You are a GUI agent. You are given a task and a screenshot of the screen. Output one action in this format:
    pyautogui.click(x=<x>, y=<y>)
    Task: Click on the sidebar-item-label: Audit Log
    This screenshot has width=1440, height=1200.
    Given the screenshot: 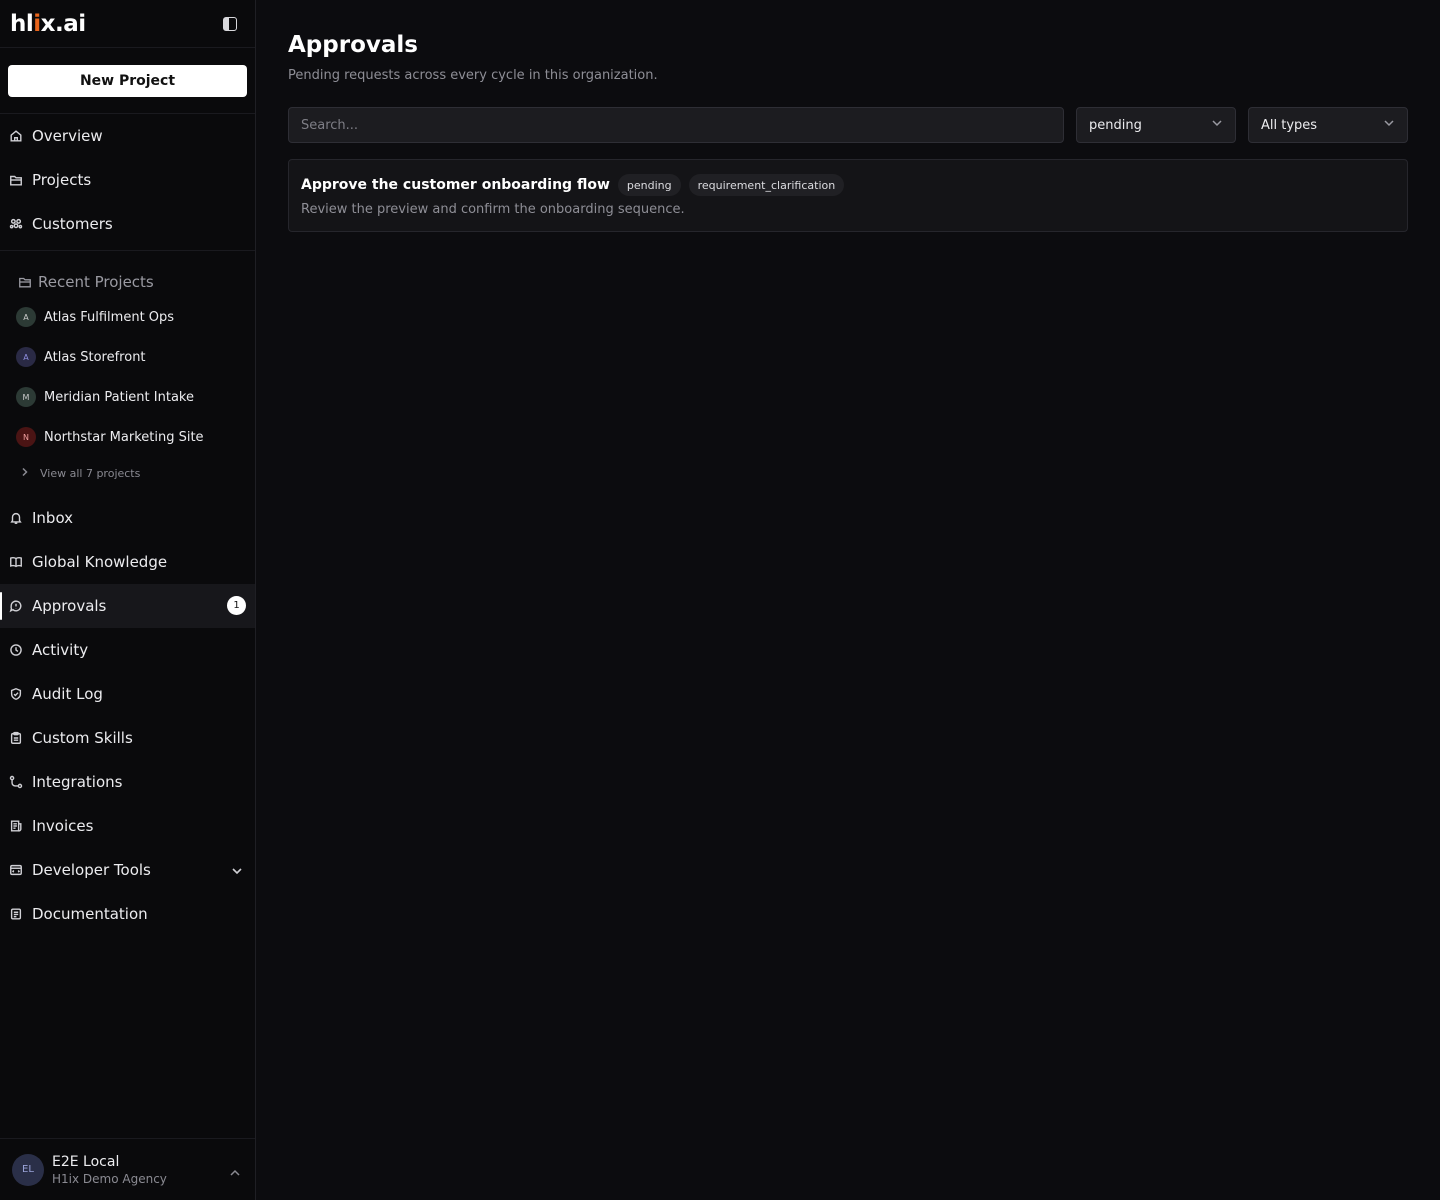 What is the action you would take?
    pyautogui.click(x=67, y=694)
    